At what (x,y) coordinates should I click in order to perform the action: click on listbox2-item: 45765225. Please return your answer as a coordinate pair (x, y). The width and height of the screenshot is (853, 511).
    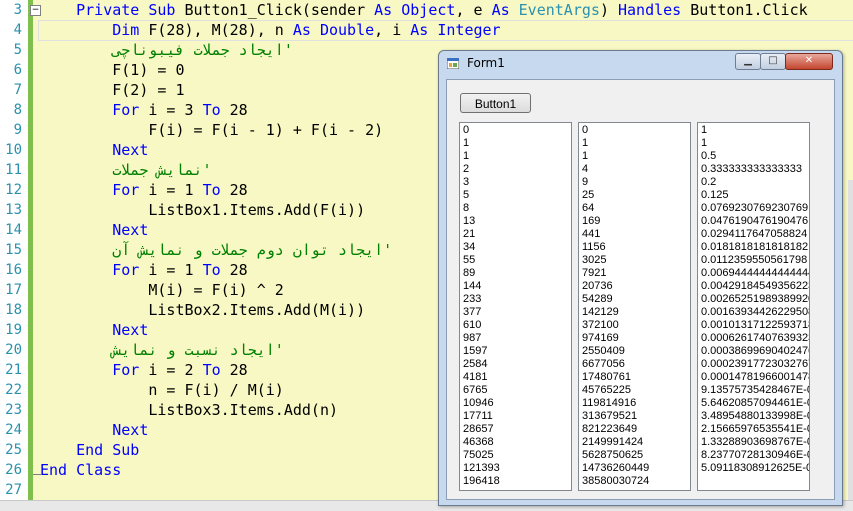
    Looking at the image, I should click on (636, 390).